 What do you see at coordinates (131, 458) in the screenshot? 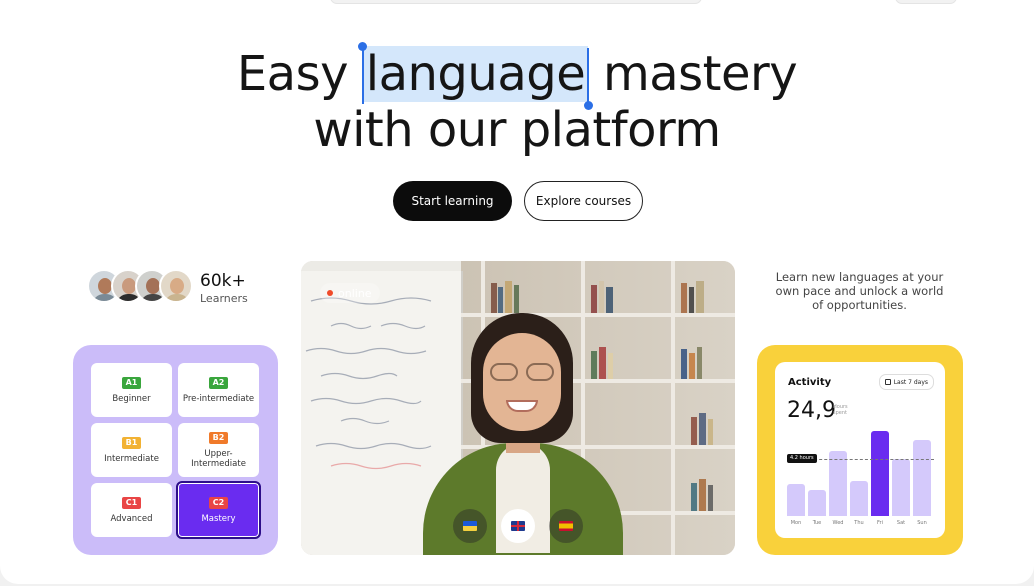
I see `level-name: Intermediate` at bounding box center [131, 458].